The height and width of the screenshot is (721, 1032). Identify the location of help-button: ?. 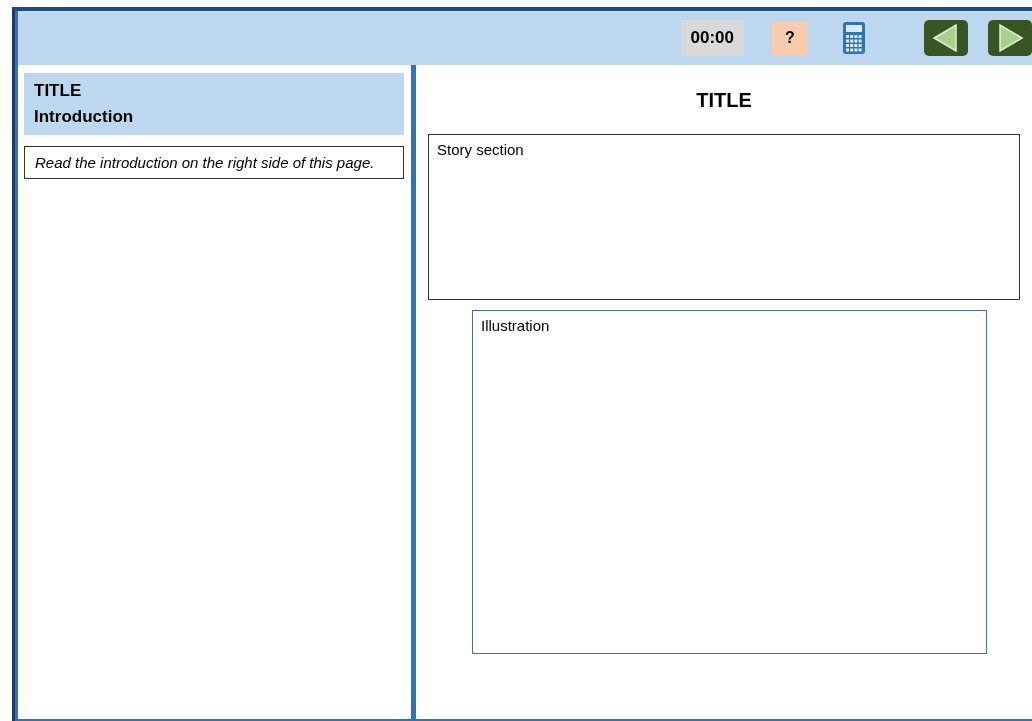
(790, 38).